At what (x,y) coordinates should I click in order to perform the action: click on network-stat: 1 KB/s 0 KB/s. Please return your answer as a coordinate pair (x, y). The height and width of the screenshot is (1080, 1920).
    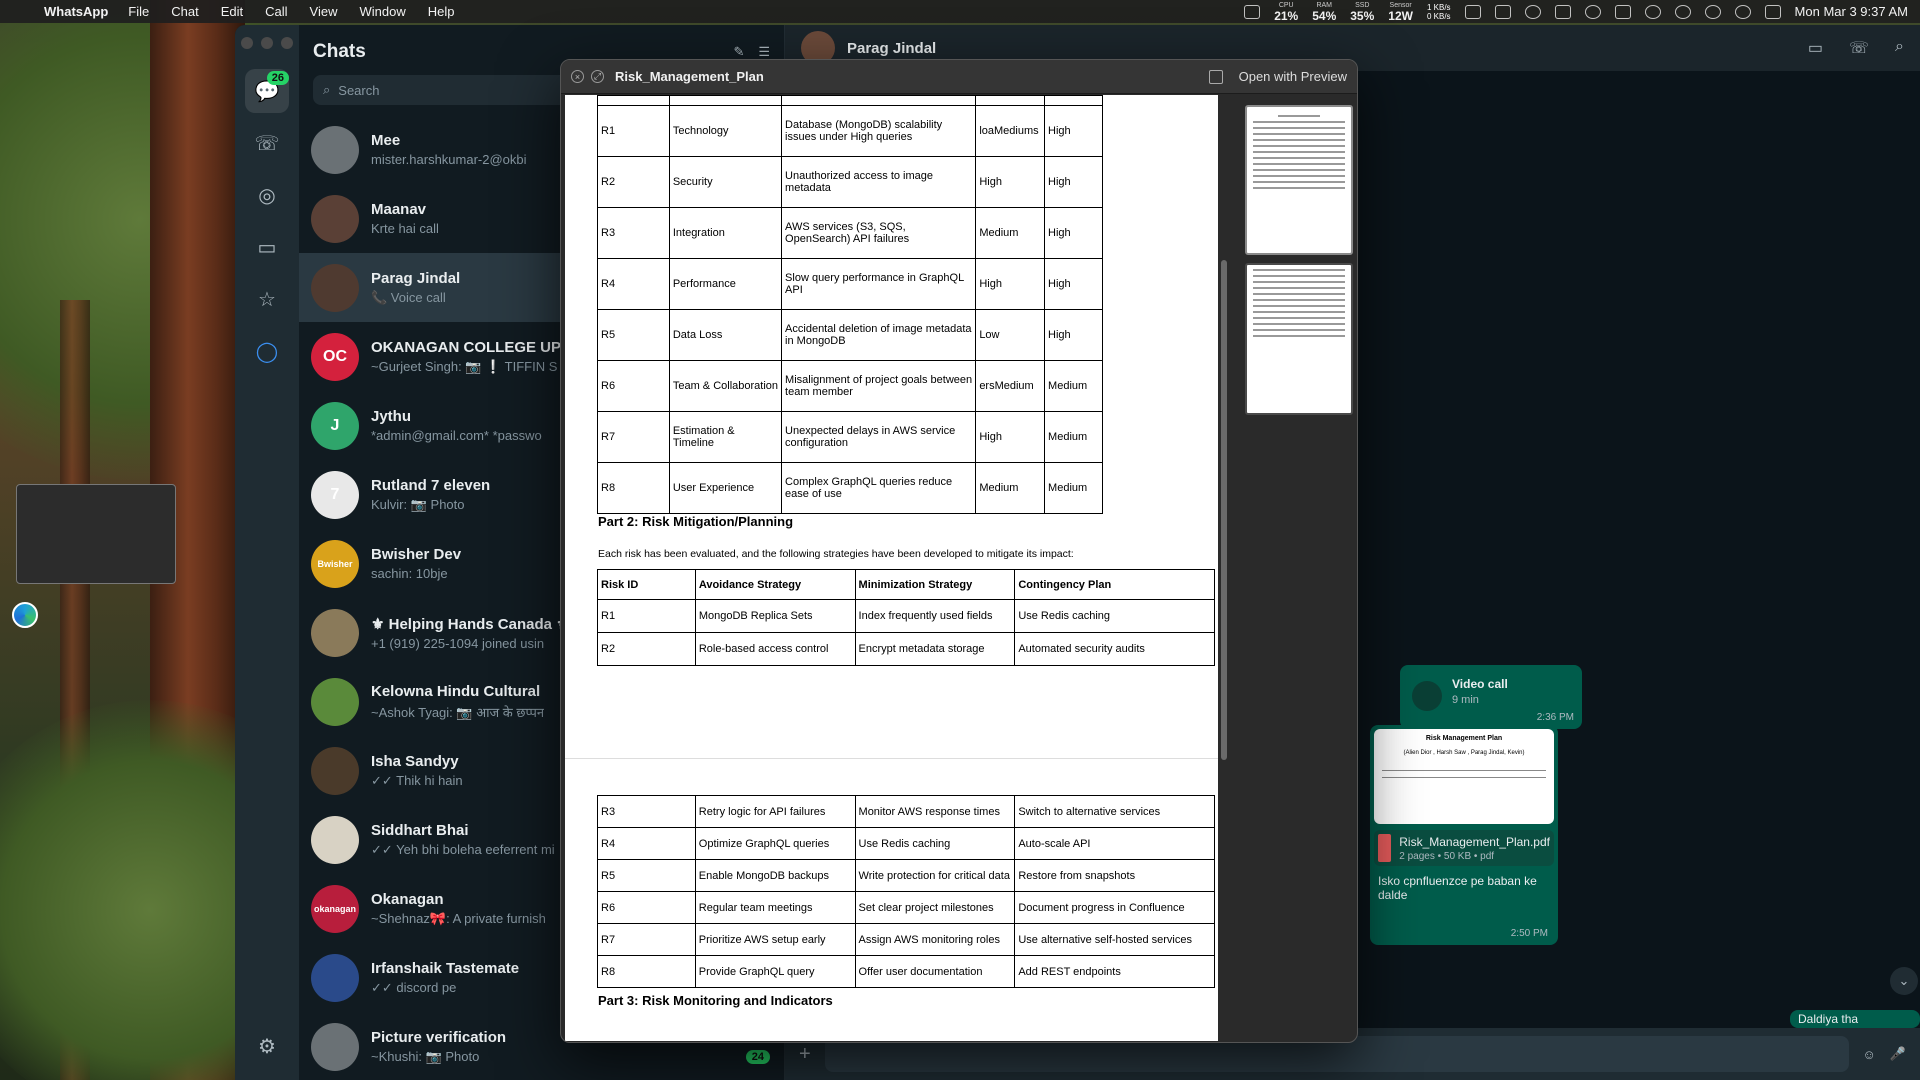
    Looking at the image, I should click on (1439, 12).